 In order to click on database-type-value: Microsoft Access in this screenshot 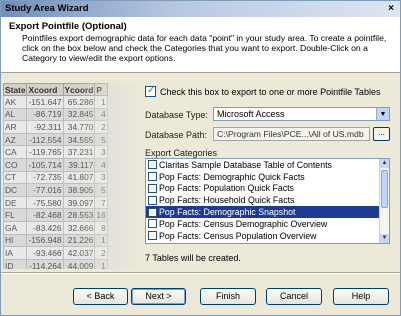, I will do `click(251, 114)`.